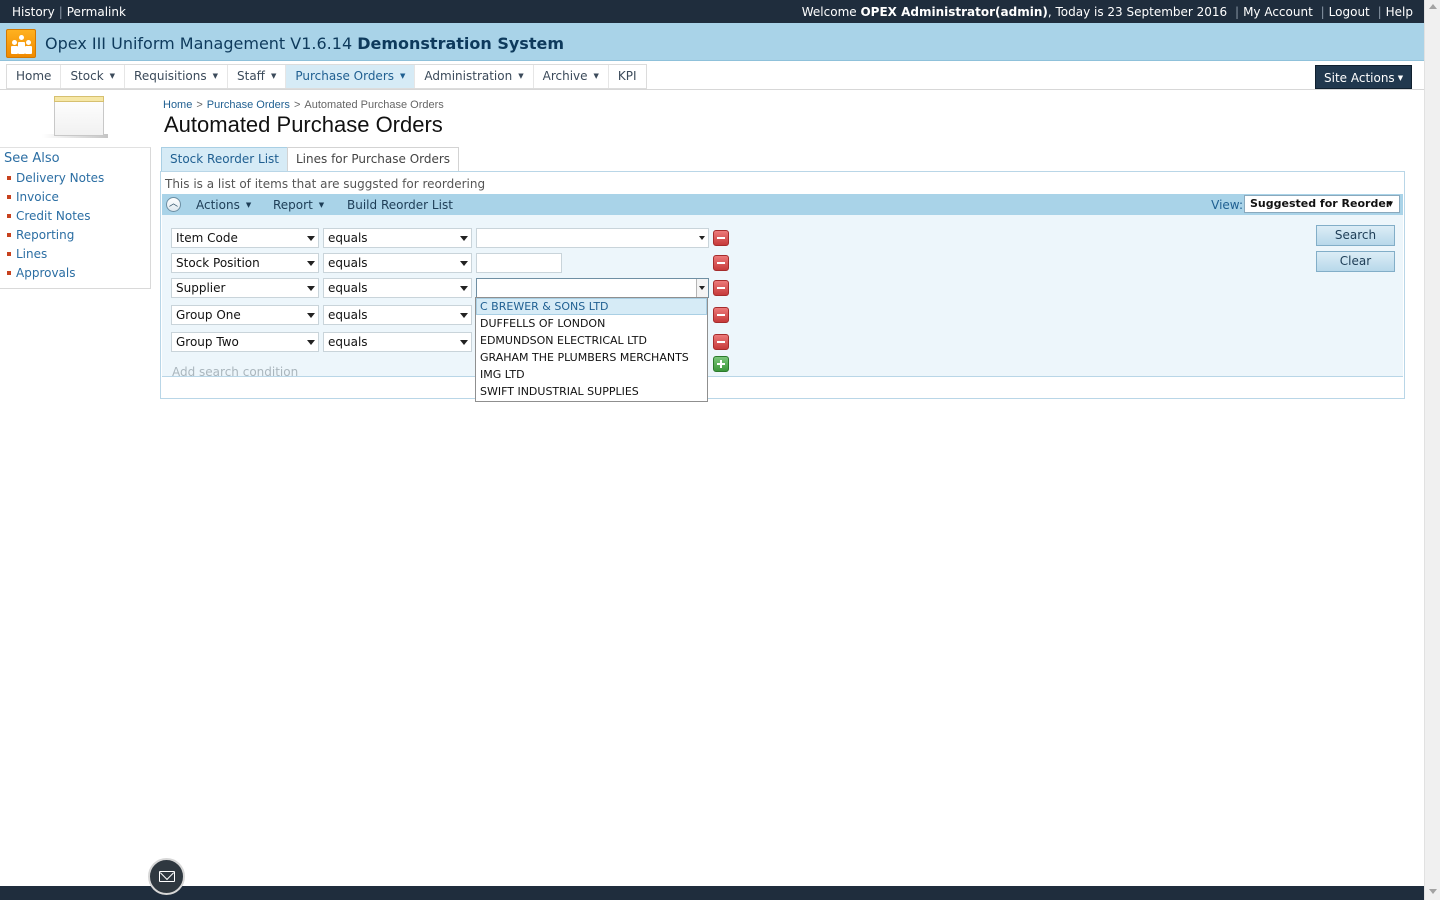 Image resolution: width=1440 pixels, height=900 pixels. I want to click on nav-archive: Archive ▼, so click(571, 76).